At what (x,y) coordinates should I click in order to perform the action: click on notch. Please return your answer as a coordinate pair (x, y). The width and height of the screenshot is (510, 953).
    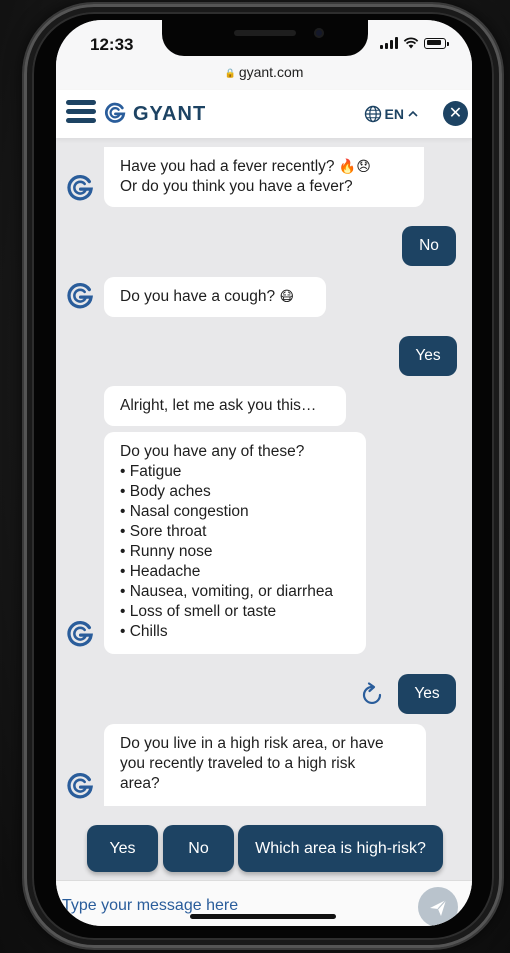
    Looking at the image, I should click on (265, 38).